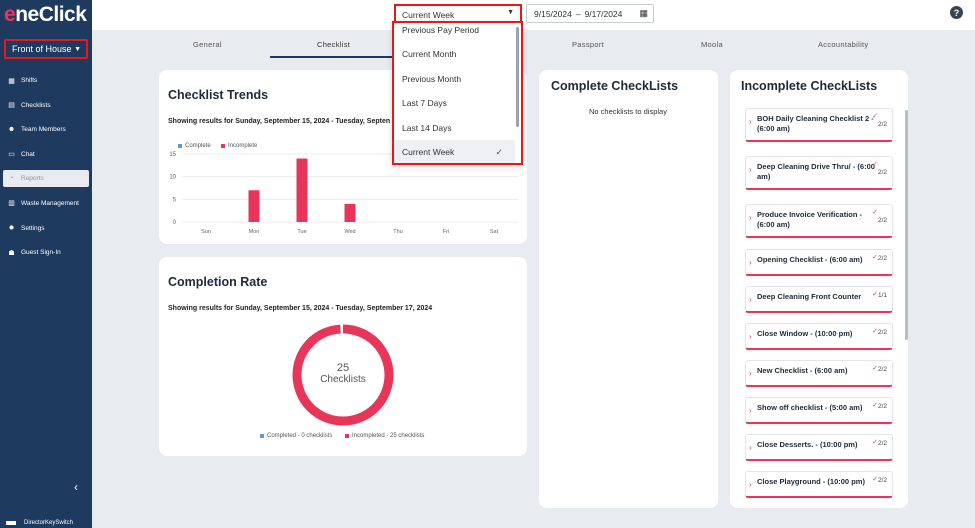 The height and width of the screenshot is (528, 975). I want to click on period-option-label: Previous Month, so click(432, 78).